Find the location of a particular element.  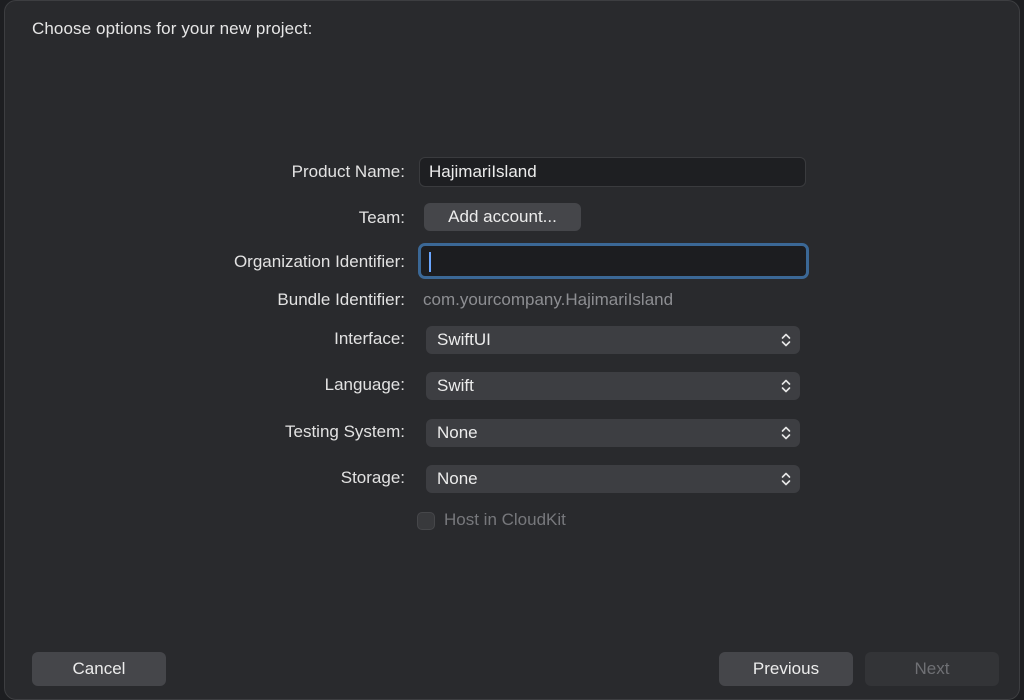

bundle-identifier-label: Bundle Identifier: is located at coordinates (341, 299).